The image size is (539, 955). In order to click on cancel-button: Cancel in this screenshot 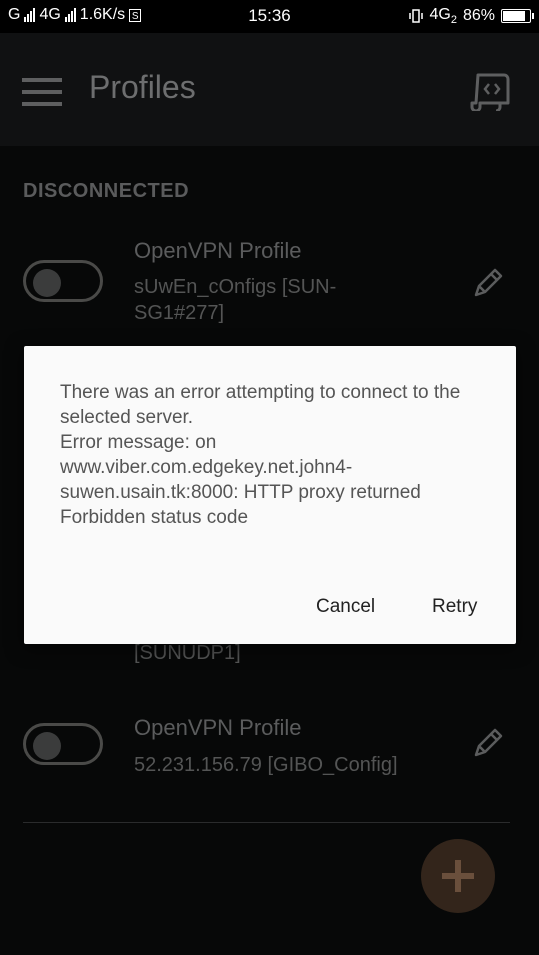, I will do `click(345, 607)`.